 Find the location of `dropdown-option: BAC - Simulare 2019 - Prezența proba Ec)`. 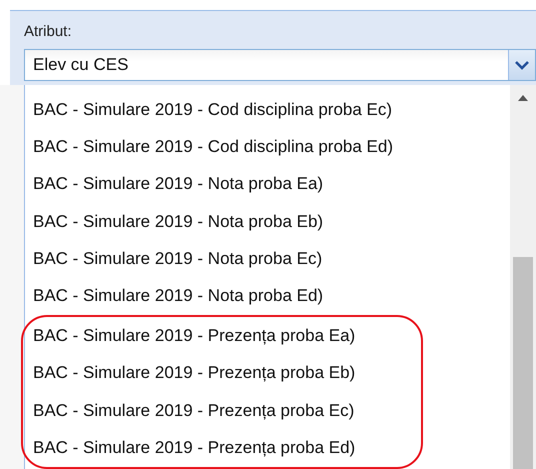

dropdown-option: BAC - Simulare 2019 - Prezența proba Ec) is located at coordinates (226, 411).